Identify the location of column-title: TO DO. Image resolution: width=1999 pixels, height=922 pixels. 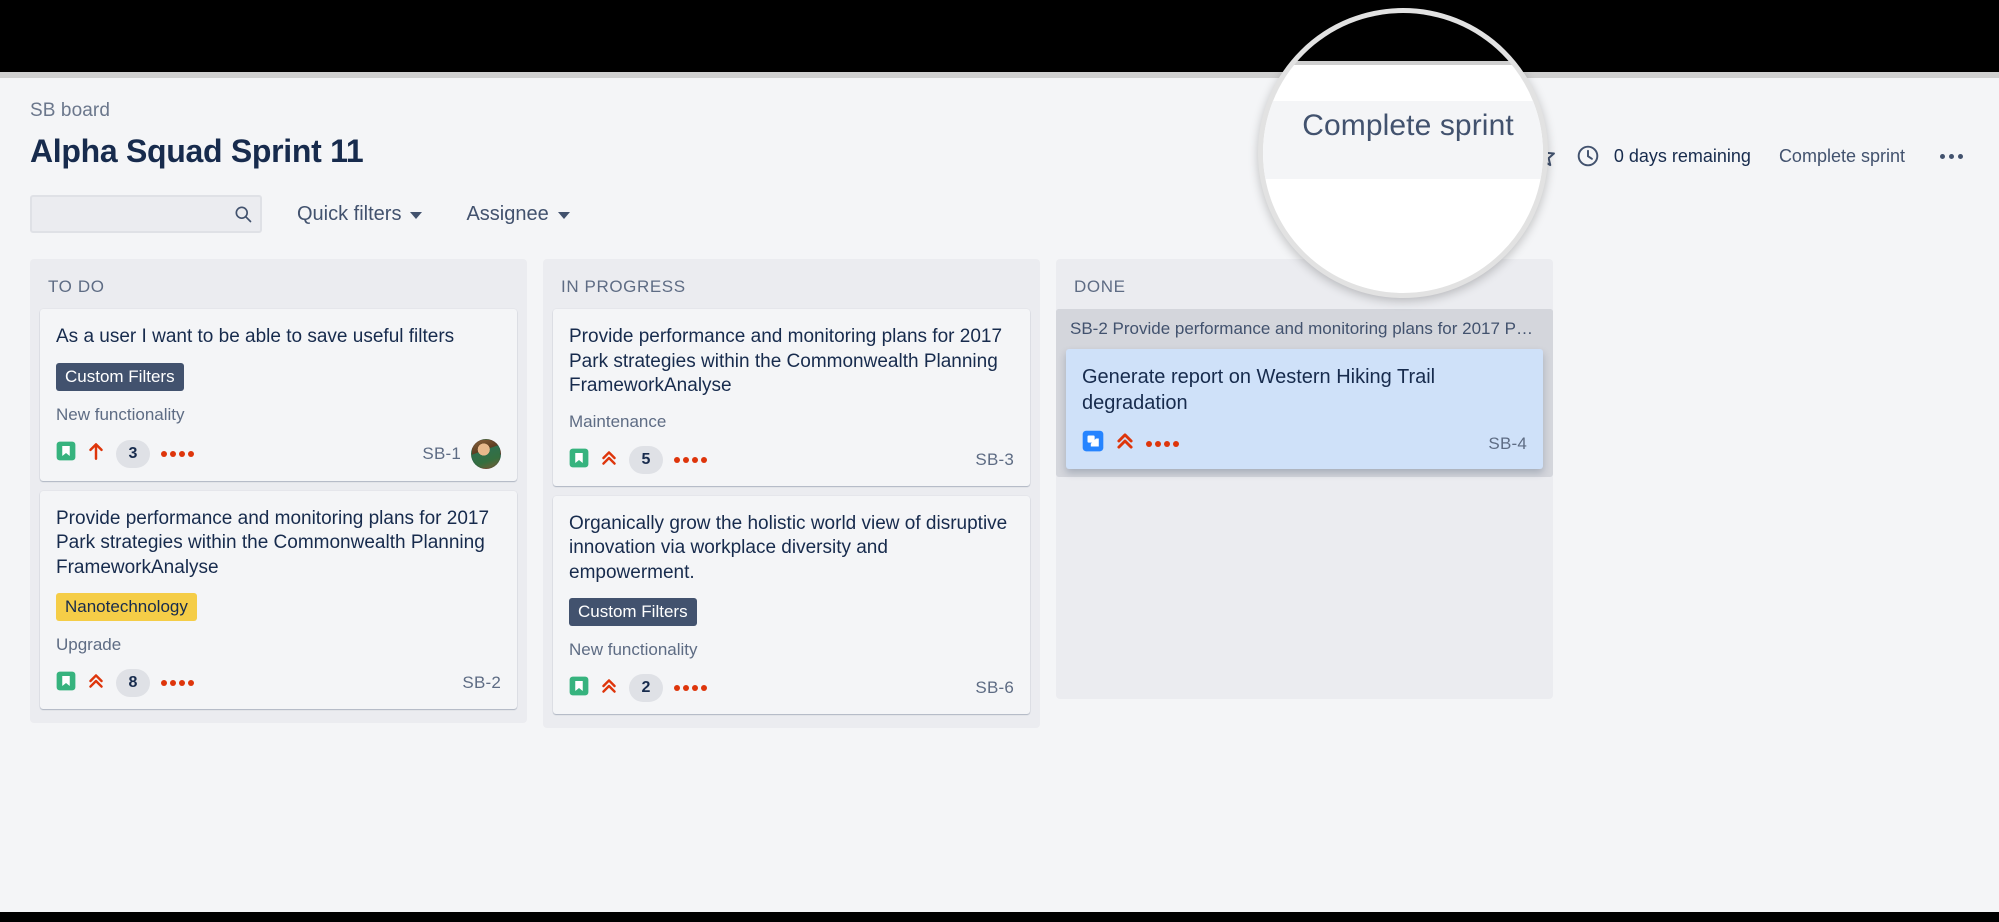
(76, 287).